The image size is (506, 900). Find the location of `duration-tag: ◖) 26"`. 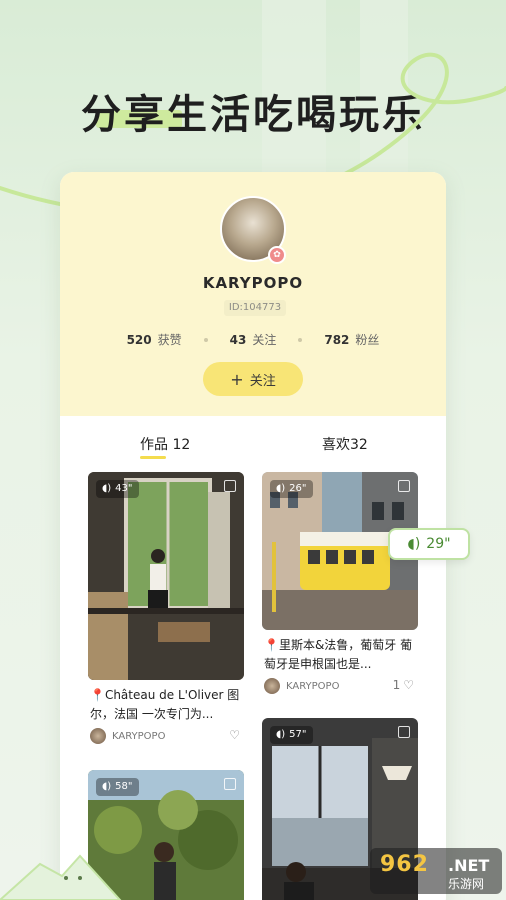

duration-tag: ◖) 26" is located at coordinates (291, 489).